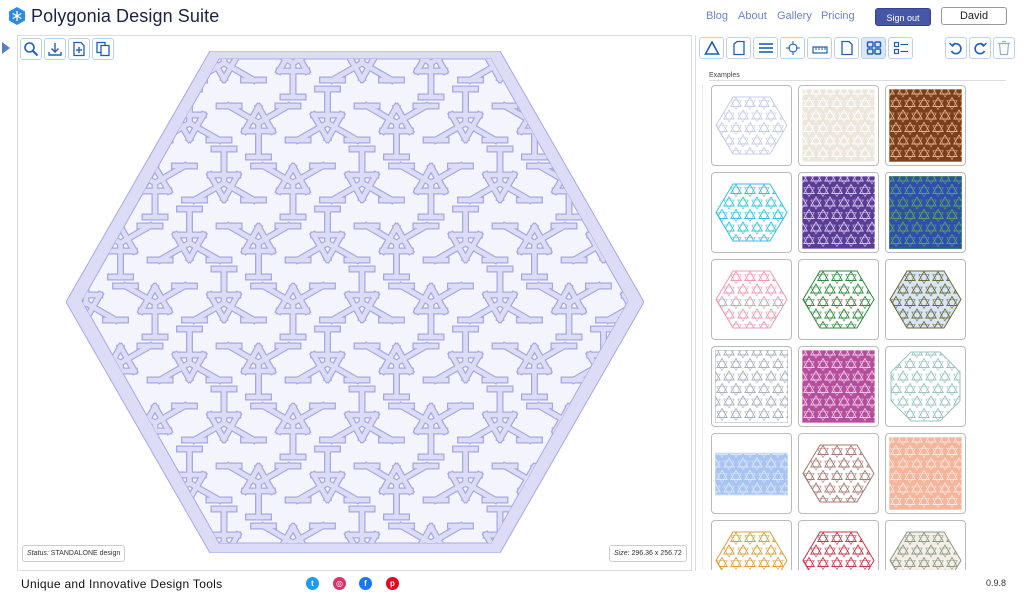 The width and height of the screenshot is (1024, 595). I want to click on status-chip: Status: STANDALONE design, so click(74, 553).